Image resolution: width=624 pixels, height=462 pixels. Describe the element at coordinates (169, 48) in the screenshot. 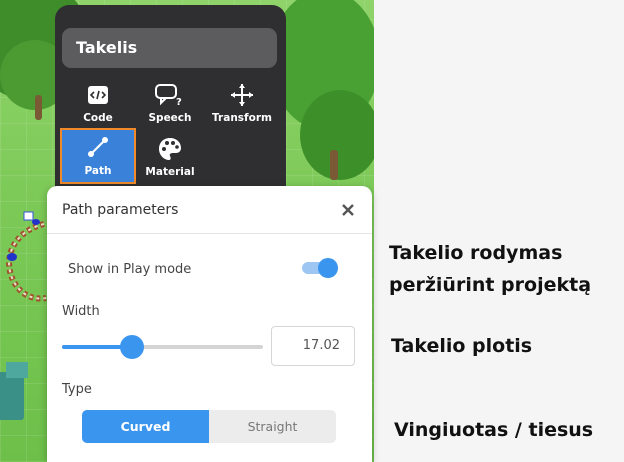

I see `object-name: Takelis` at that location.